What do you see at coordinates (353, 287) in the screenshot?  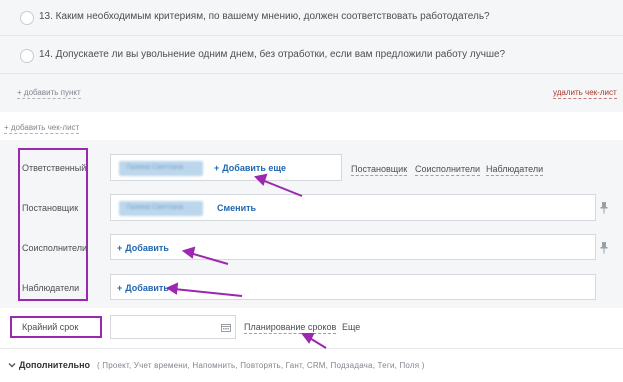 I see `observers-field: + Добавить` at bounding box center [353, 287].